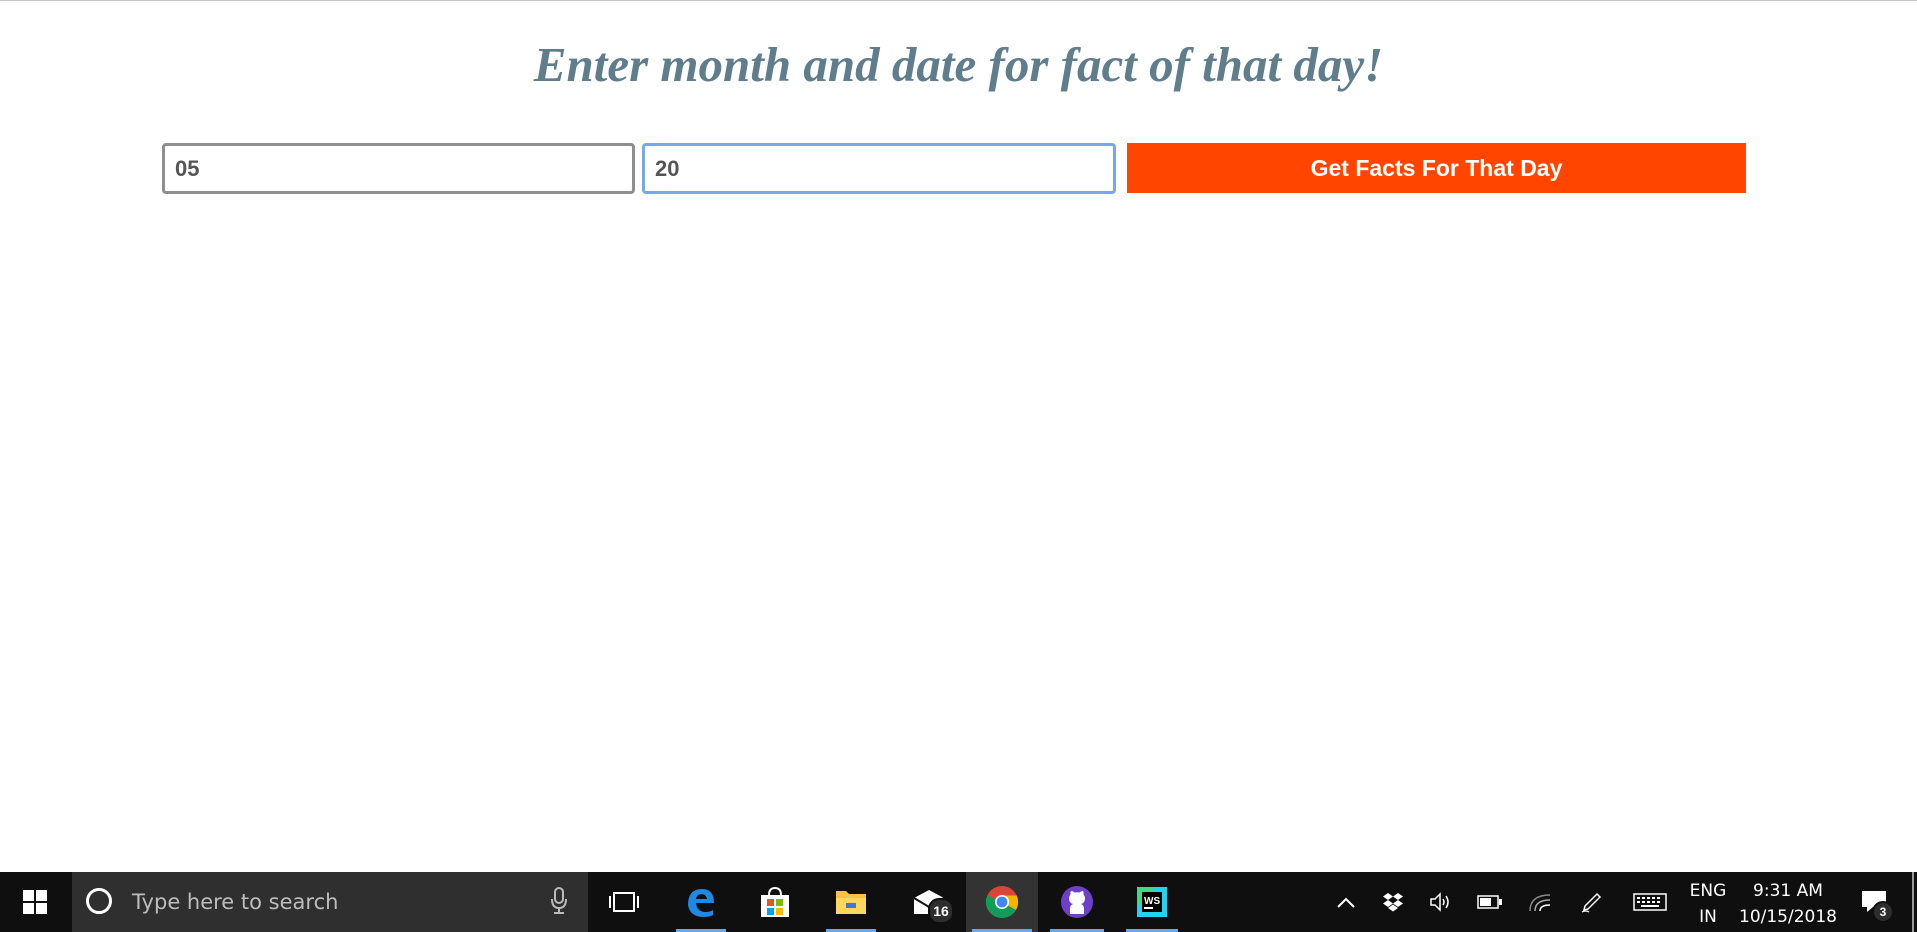 The image size is (1917, 932). What do you see at coordinates (99, 901) in the screenshot?
I see `cortana-icon` at bounding box center [99, 901].